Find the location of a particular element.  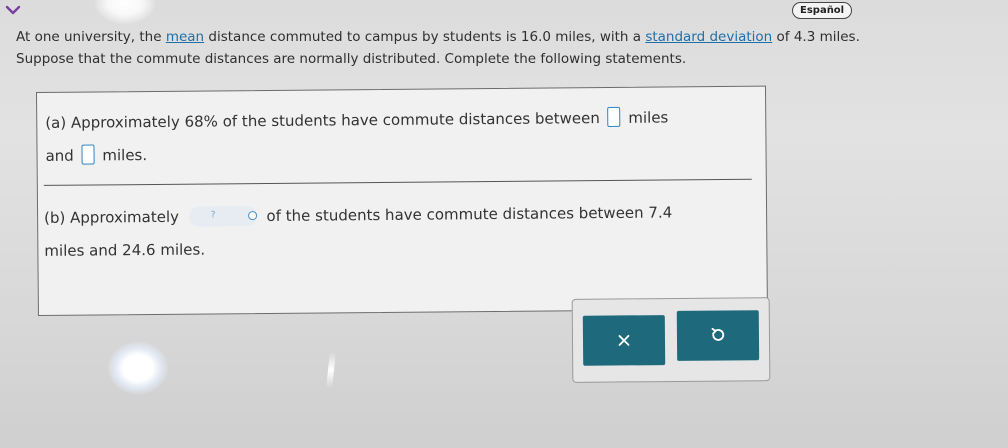

language-toggle-button: Español is located at coordinates (822, 10).